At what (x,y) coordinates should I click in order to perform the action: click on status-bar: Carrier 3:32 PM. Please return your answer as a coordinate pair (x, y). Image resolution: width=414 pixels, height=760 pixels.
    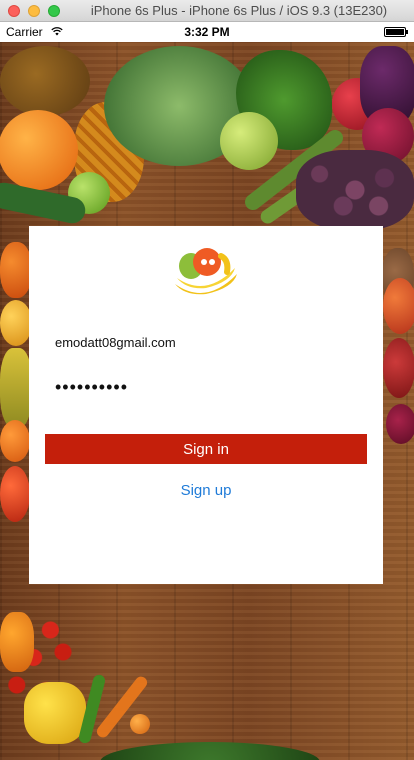
    Looking at the image, I should click on (207, 32).